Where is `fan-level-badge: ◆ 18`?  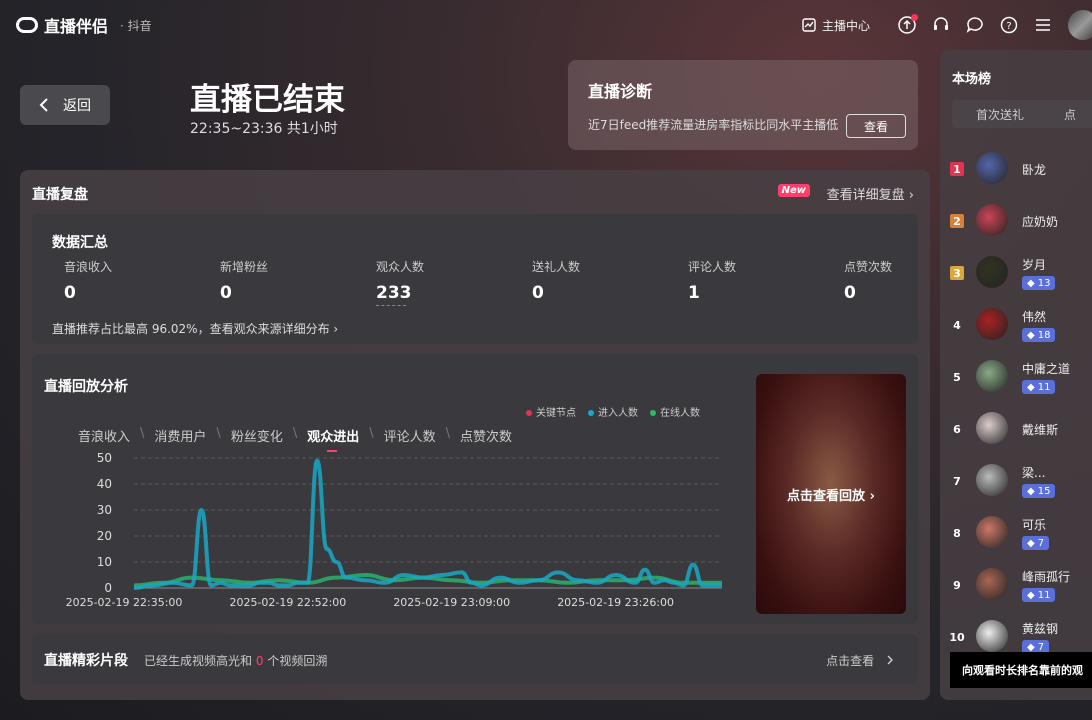 fan-level-badge: ◆ 18 is located at coordinates (1039, 335).